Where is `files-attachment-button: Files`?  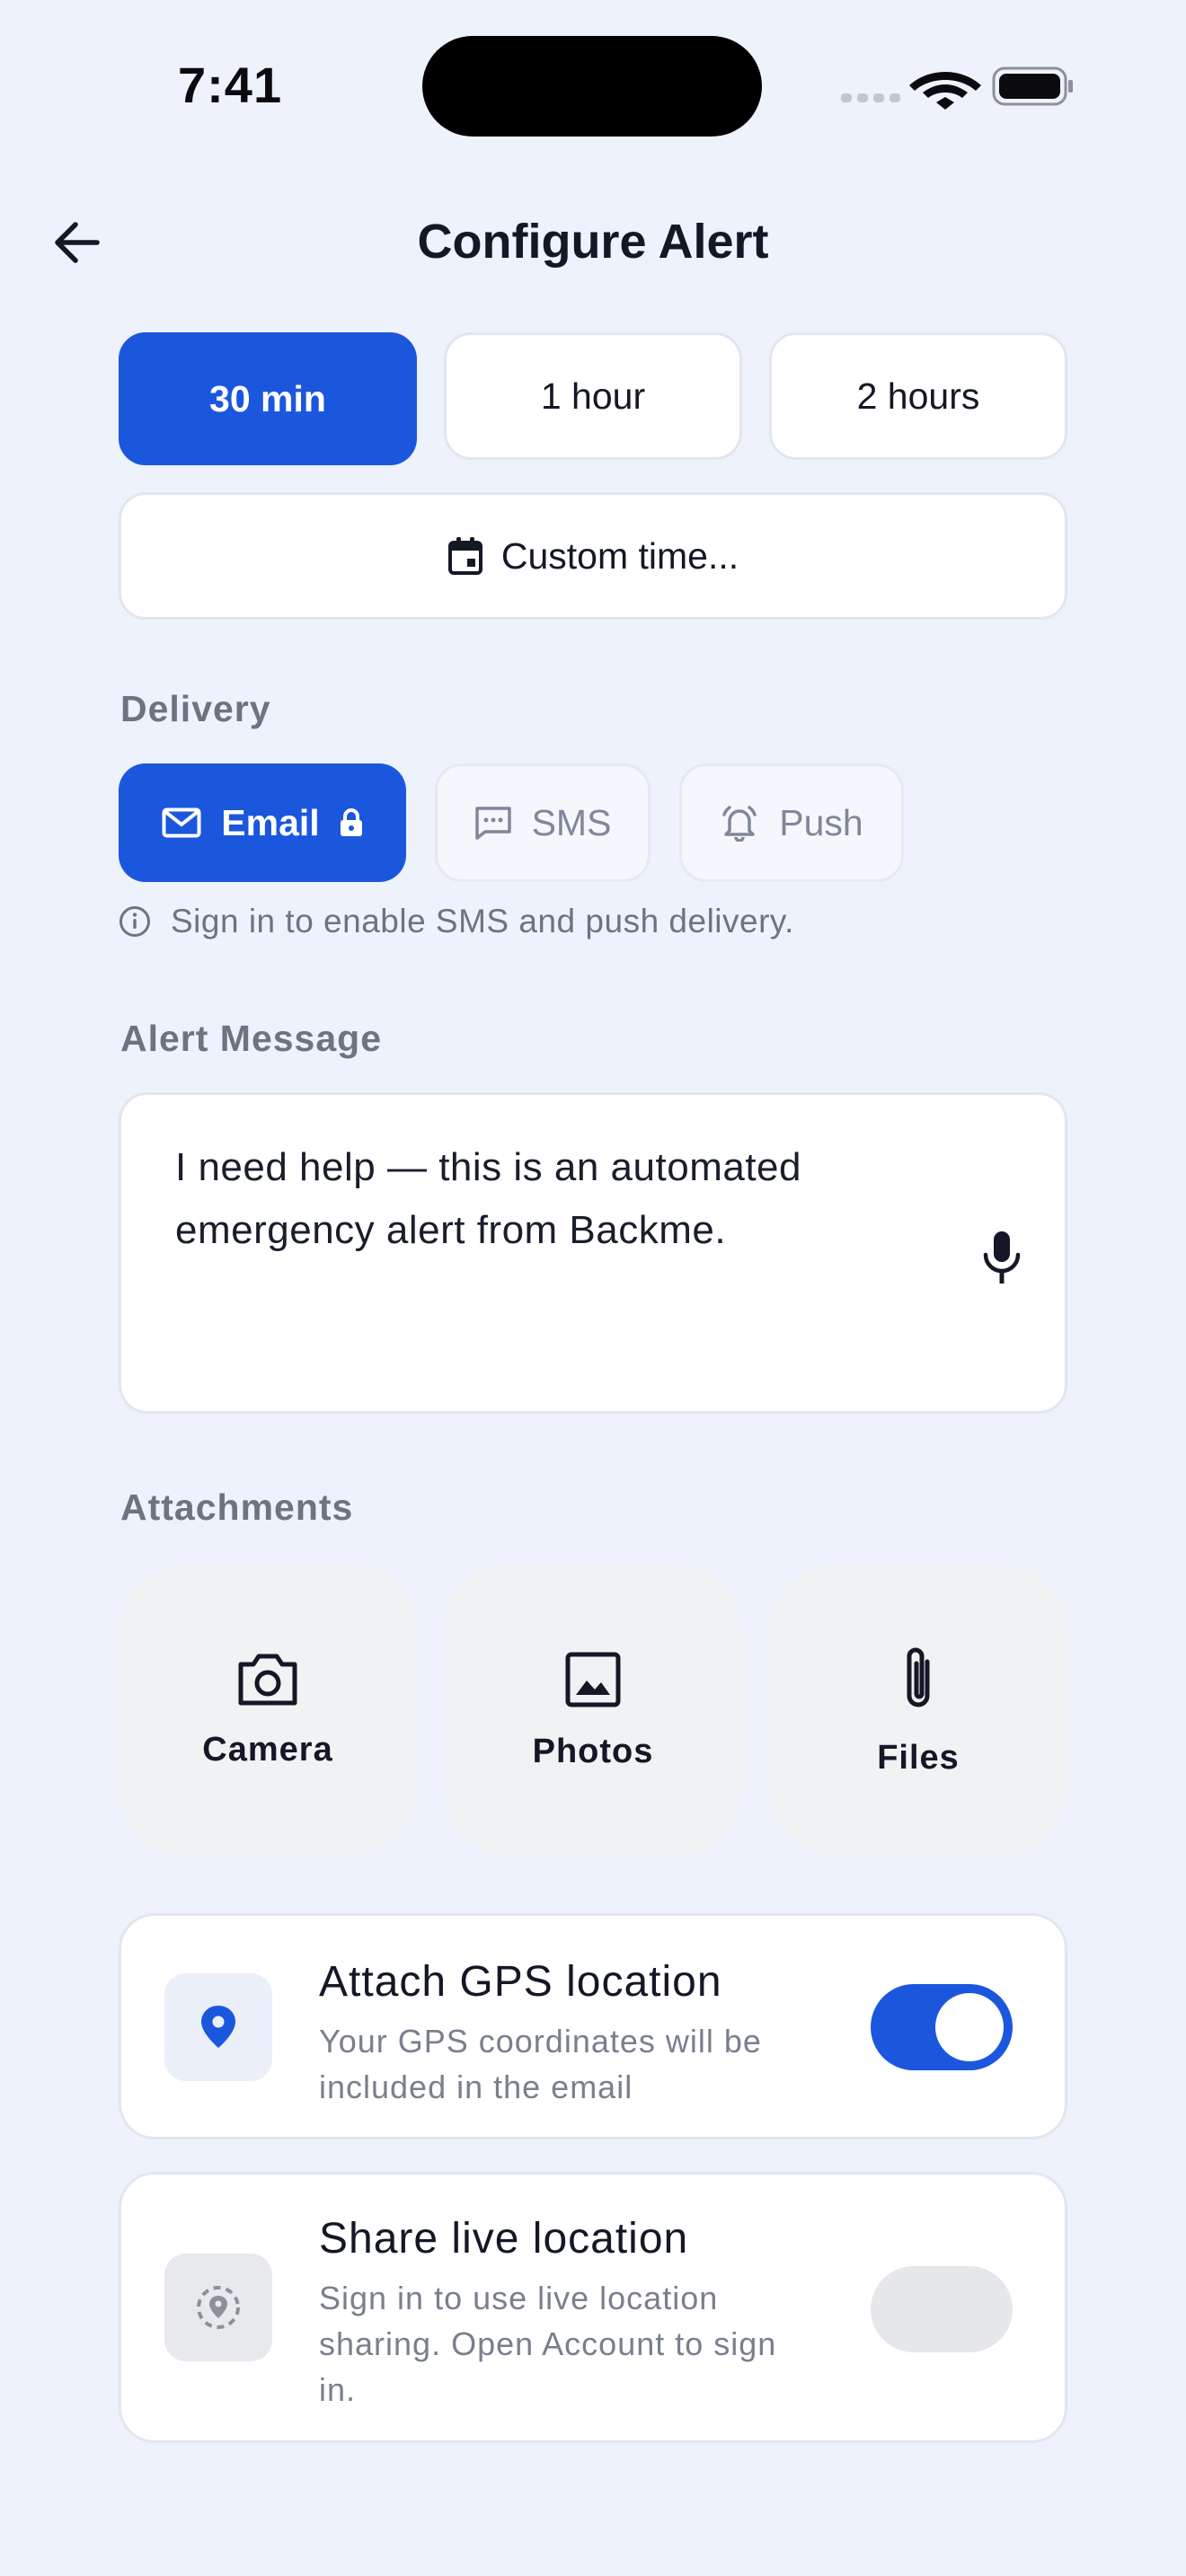 files-attachment-button: Files is located at coordinates (918, 1710).